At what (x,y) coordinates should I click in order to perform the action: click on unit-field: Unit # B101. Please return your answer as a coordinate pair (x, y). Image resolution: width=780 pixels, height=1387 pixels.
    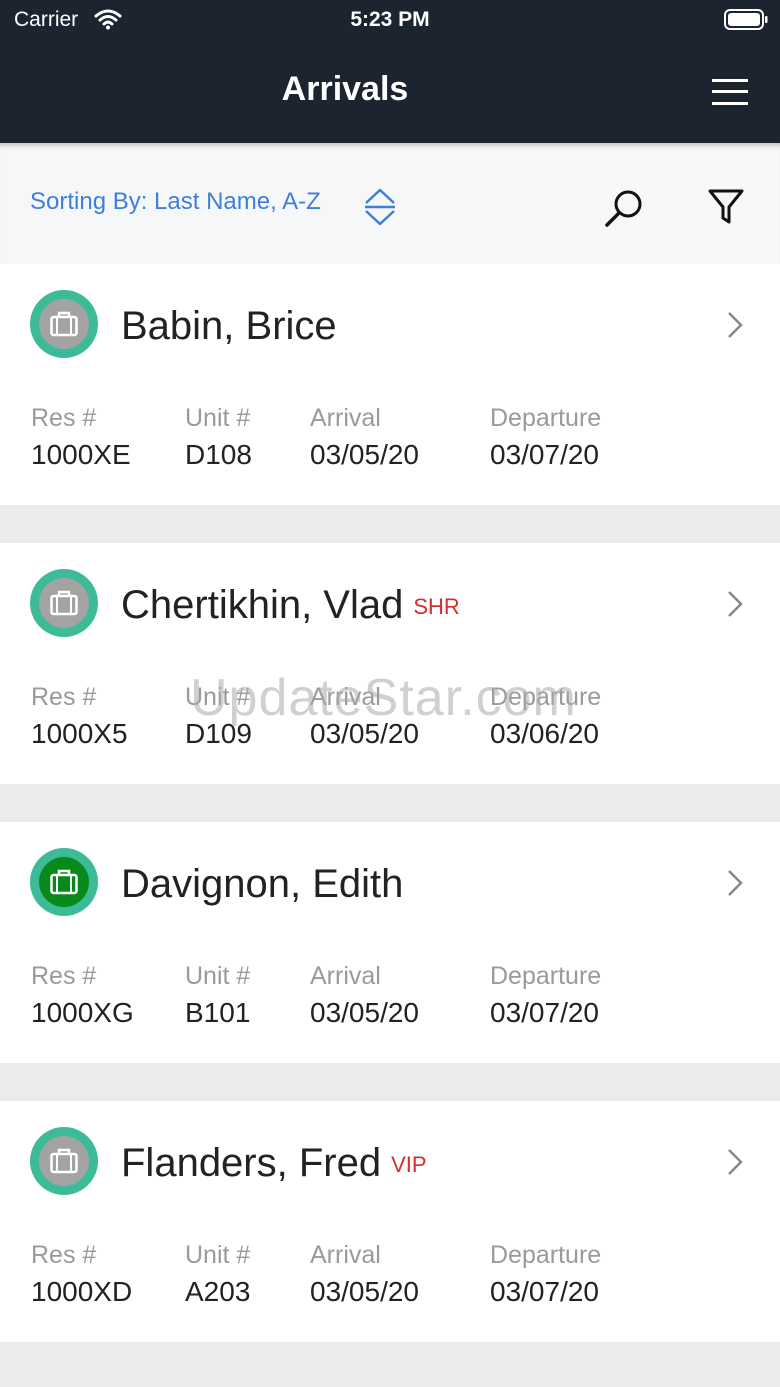
    Looking at the image, I should click on (218, 995).